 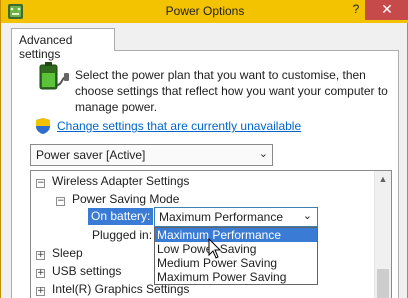 I want to click on dropdown-option: Medium Power Saving, so click(x=236, y=263).